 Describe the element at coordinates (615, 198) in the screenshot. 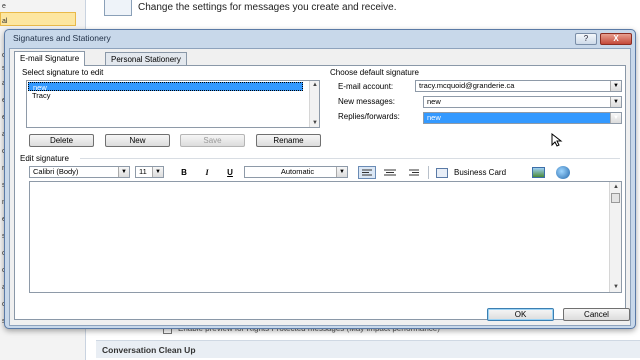

I see `scroll-thumb` at that location.